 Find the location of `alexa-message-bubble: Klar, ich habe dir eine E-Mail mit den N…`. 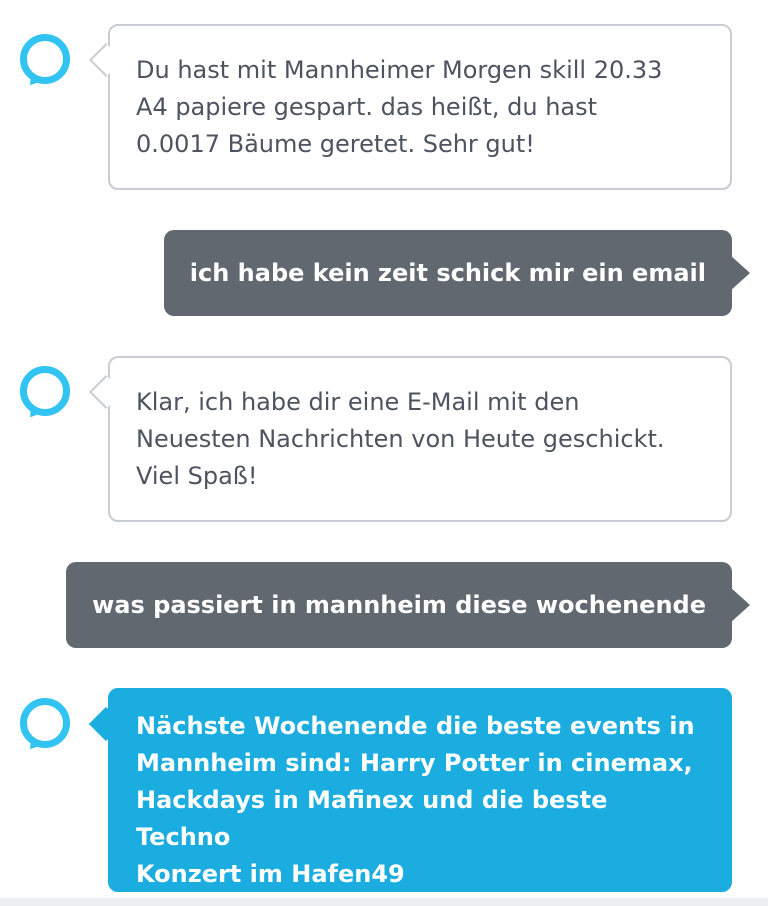

alexa-message-bubble: Klar, ich habe dir eine E-Mail mit den N… is located at coordinates (420, 439).